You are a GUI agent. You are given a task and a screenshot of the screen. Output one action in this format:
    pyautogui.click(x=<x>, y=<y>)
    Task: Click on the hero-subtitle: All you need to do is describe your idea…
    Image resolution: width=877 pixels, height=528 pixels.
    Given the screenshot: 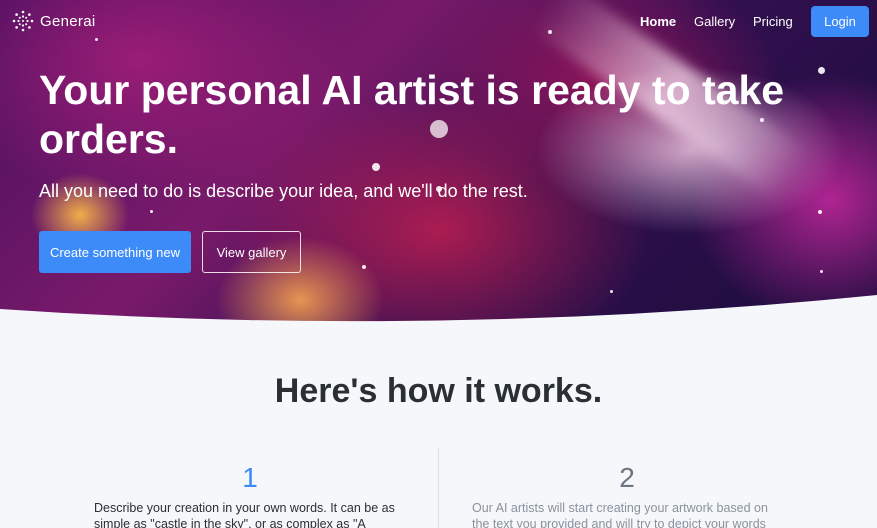 What is the action you would take?
    pyautogui.click(x=283, y=191)
    